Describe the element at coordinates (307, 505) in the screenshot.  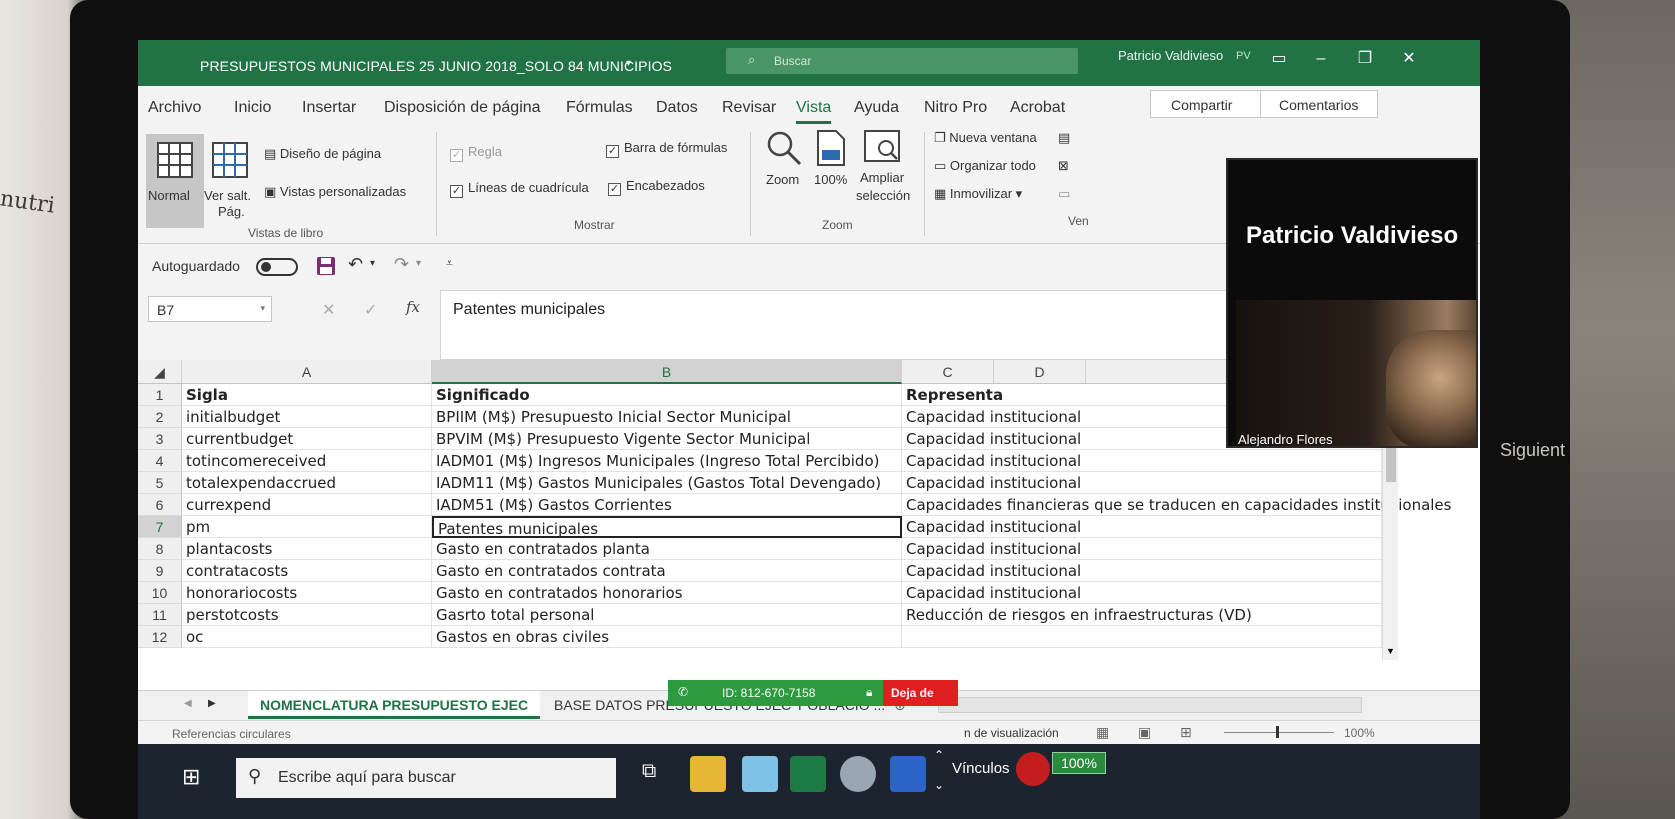
I see `cell-a6: currexpend` at that location.